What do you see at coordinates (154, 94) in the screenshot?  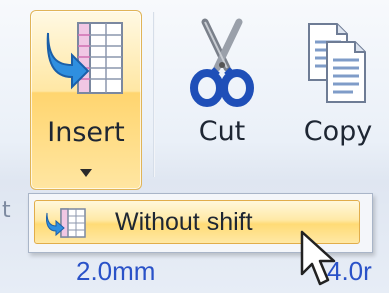 I see `ribbon-separator` at bounding box center [154, 94].